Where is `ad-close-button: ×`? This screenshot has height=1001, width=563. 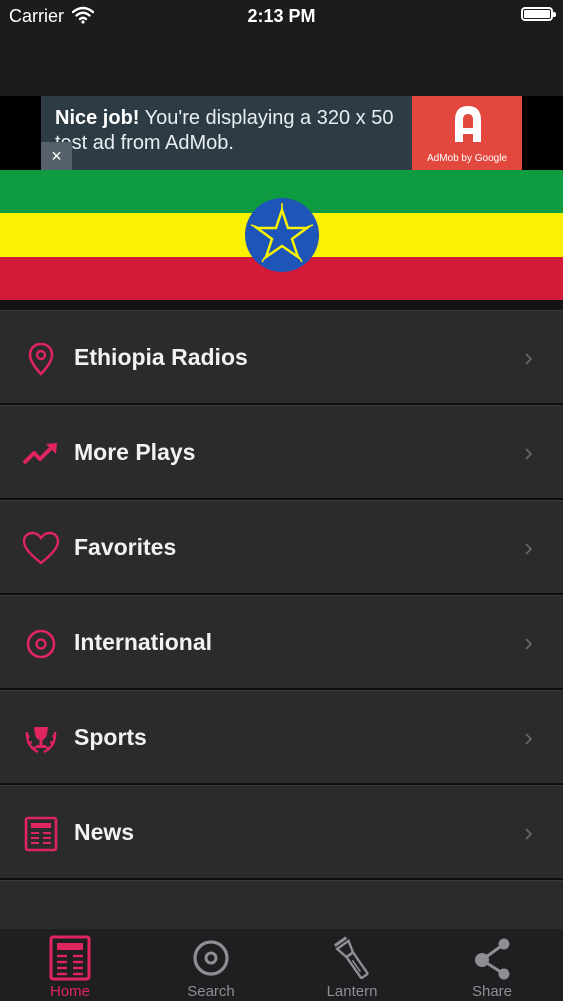
ad-close-button: × is located at coordinates (56, 156).